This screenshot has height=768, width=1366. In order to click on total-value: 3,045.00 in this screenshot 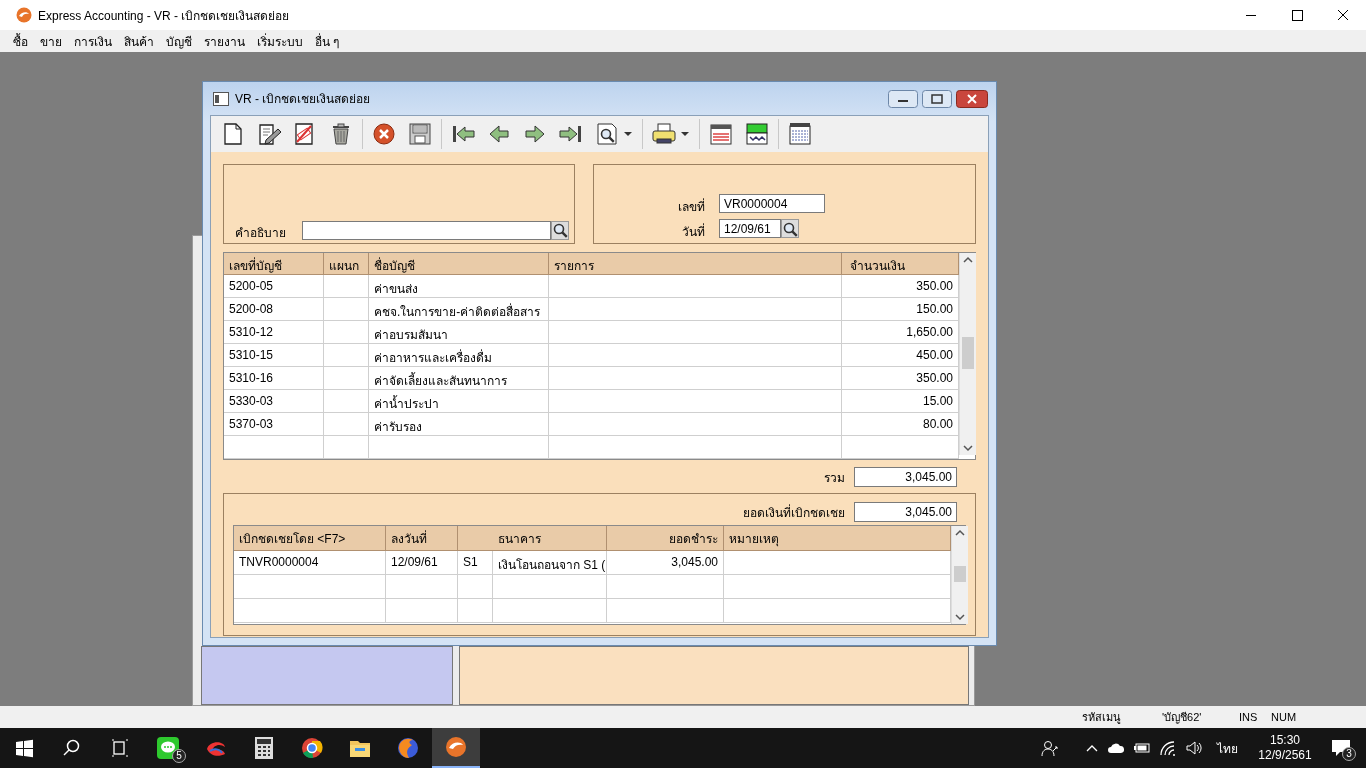, I will do `click(905, 477)`.